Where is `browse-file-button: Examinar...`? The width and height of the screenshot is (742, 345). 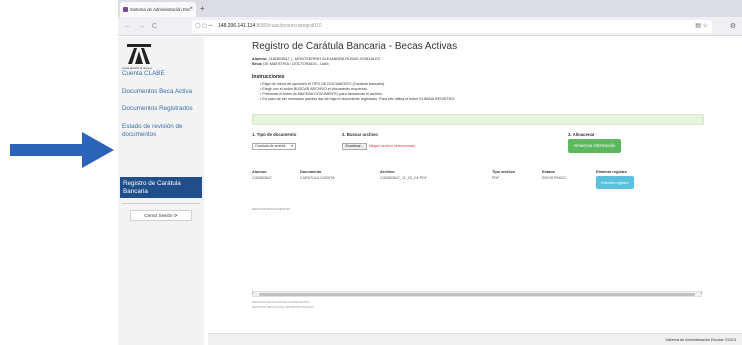
browse-file-button: Examinar... is located at coordinates (354, 146).